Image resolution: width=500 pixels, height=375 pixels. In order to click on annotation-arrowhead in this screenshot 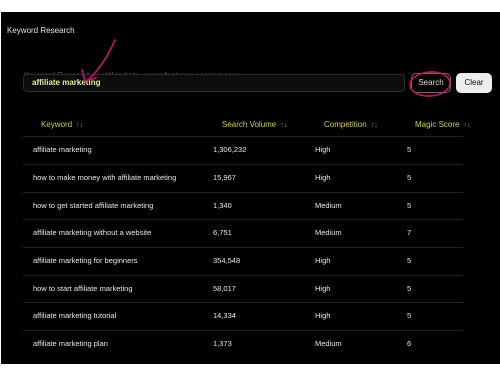, I will do `click(89, 75)`.